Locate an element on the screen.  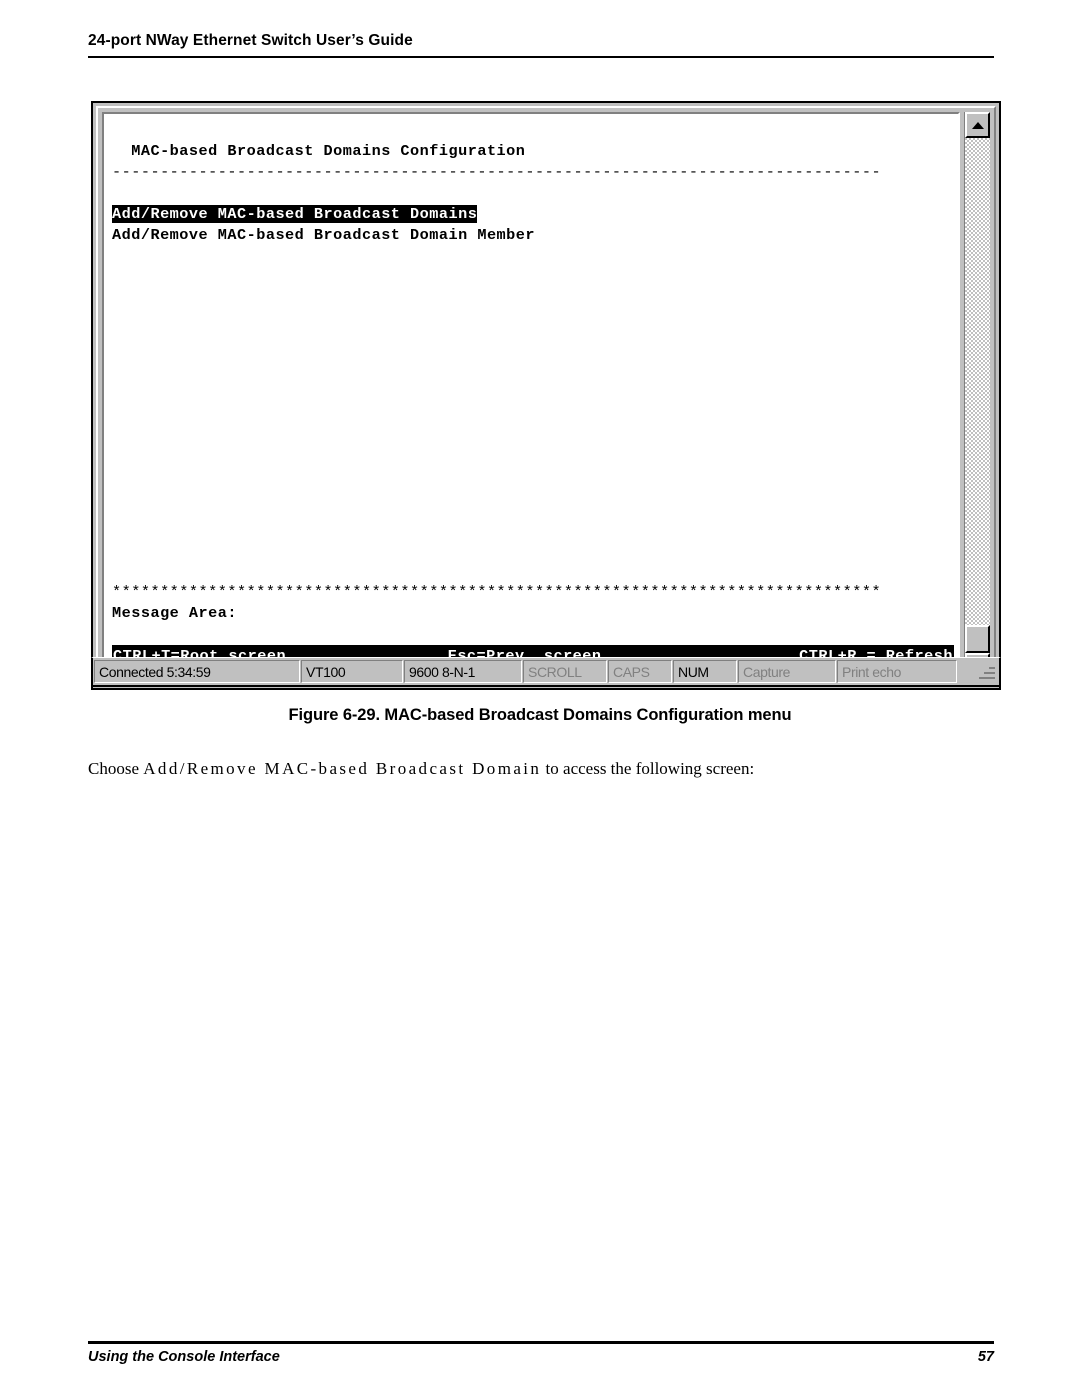
scroll-up-button is located at coordinates (977, 125).